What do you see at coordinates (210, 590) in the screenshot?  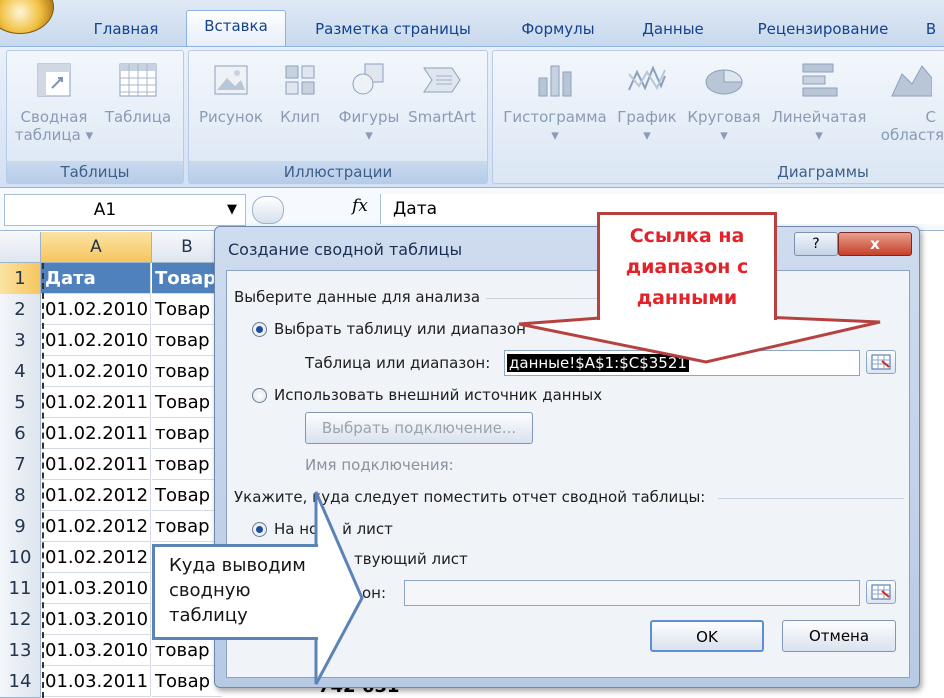 I see `blue-callout-line-2: сводную` at bounding box center [210, 590].